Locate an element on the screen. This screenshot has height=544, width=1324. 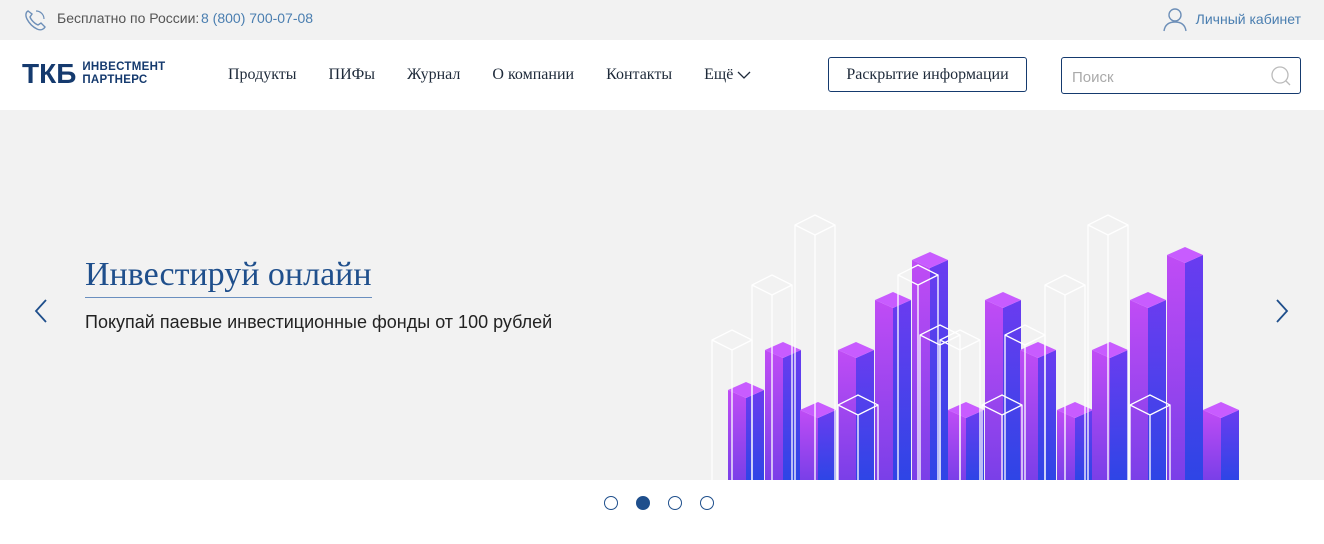
logo-text: ИНВЕСТМЕНТ ПАРТНЕРС is located at coordinates (123, 74).